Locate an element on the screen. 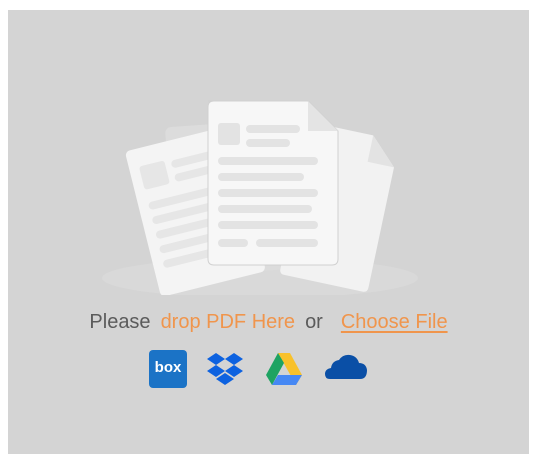 Image resolution: width=535 pixels, height=459 pixels. onedrive-button is located at coordinates (345, 369).